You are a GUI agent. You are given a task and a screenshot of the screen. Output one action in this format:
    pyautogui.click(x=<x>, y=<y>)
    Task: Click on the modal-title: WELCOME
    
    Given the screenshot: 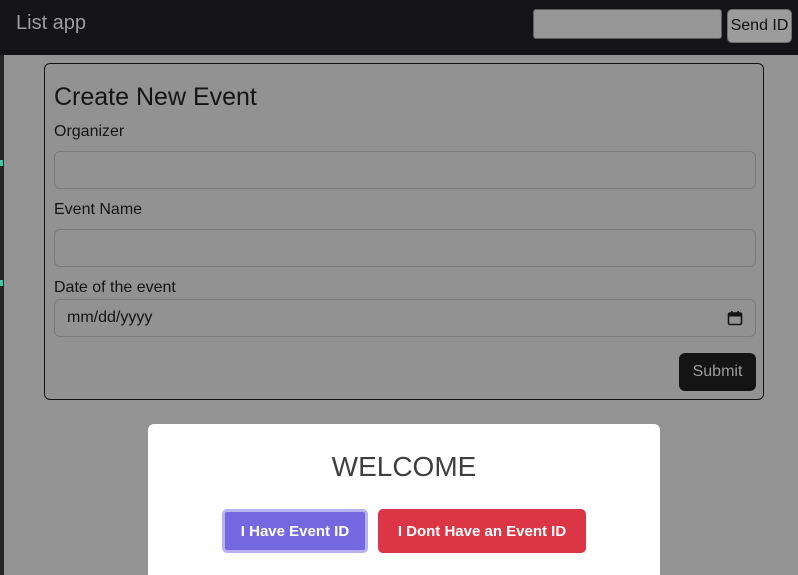 What is the action you would take?
    pyautogui.click(x=404, y=466)
    